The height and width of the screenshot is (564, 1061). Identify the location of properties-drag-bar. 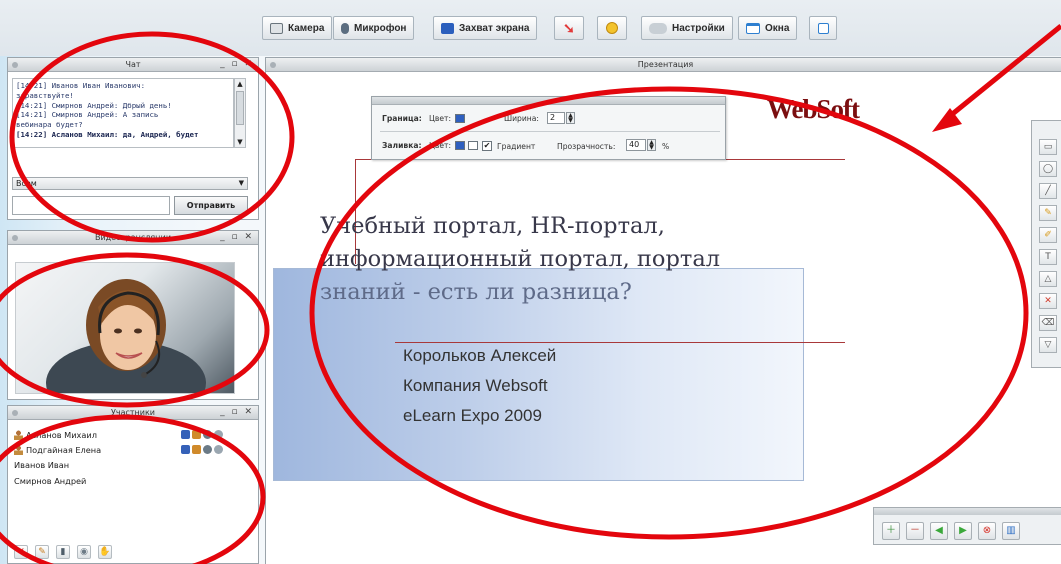
(548, 101).